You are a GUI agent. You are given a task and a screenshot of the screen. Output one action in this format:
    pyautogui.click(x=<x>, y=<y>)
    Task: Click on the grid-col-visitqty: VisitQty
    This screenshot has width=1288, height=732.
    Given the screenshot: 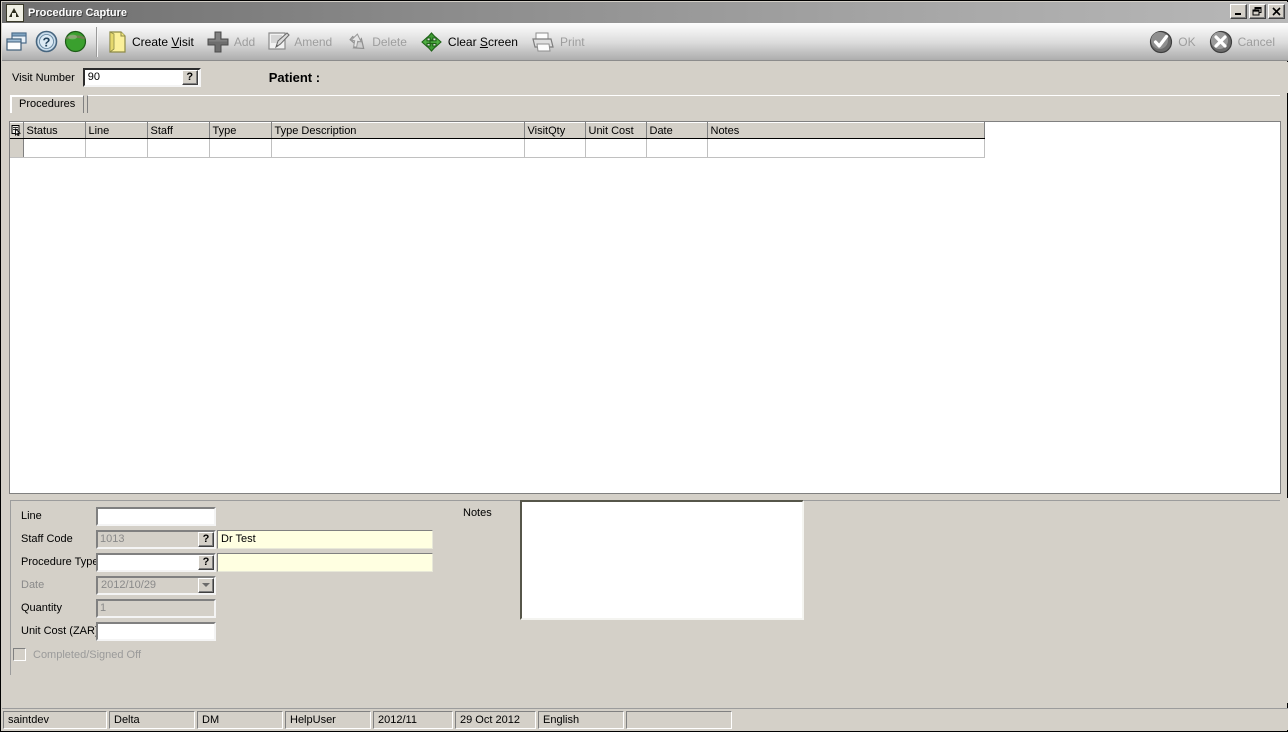 What is the action you would take?
    pyautogui.click(x=555, y=130)
    